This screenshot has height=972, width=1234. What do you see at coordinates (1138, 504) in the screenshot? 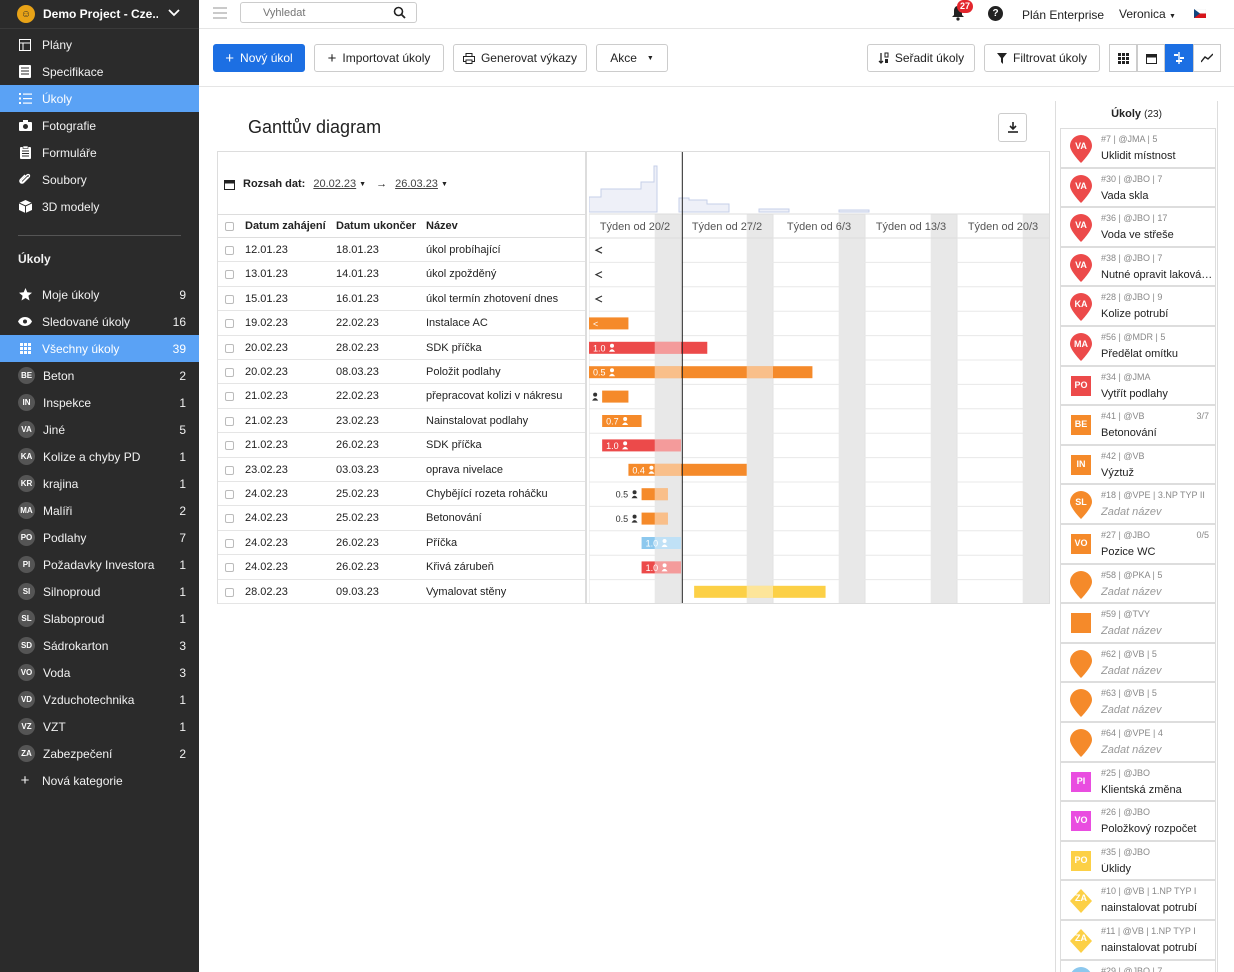
I see `task-card: SL #18 | @VPE | 3.NP TYP II Zadat název` at bounding box center [1138, 504].